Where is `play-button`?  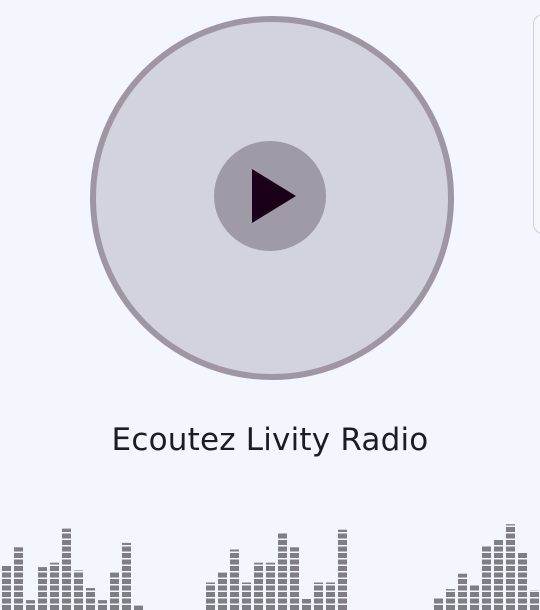 play-button is located at coordinates (270, 196).